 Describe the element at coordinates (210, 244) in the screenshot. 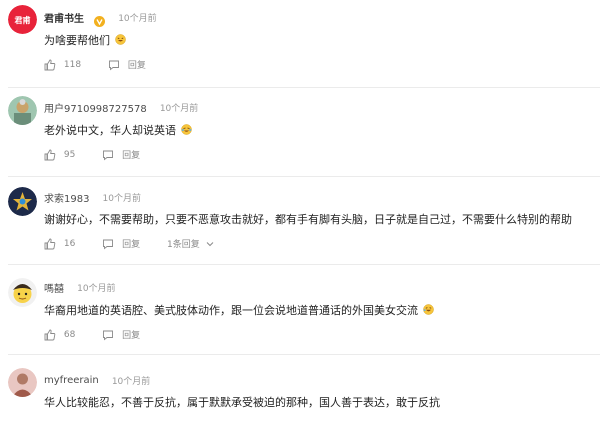

I see `chevron-down-icon` at that location.